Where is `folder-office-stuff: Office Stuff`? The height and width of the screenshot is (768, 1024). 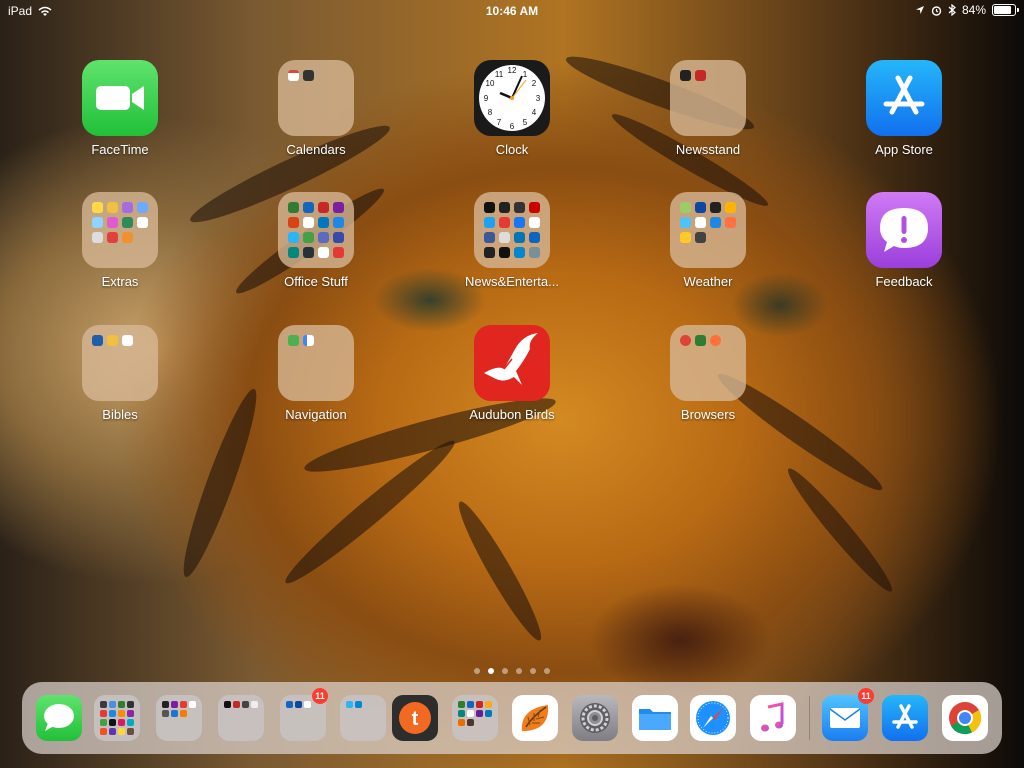 folder-office-stuff: Office Stuff is located at coordinates (316, 240).